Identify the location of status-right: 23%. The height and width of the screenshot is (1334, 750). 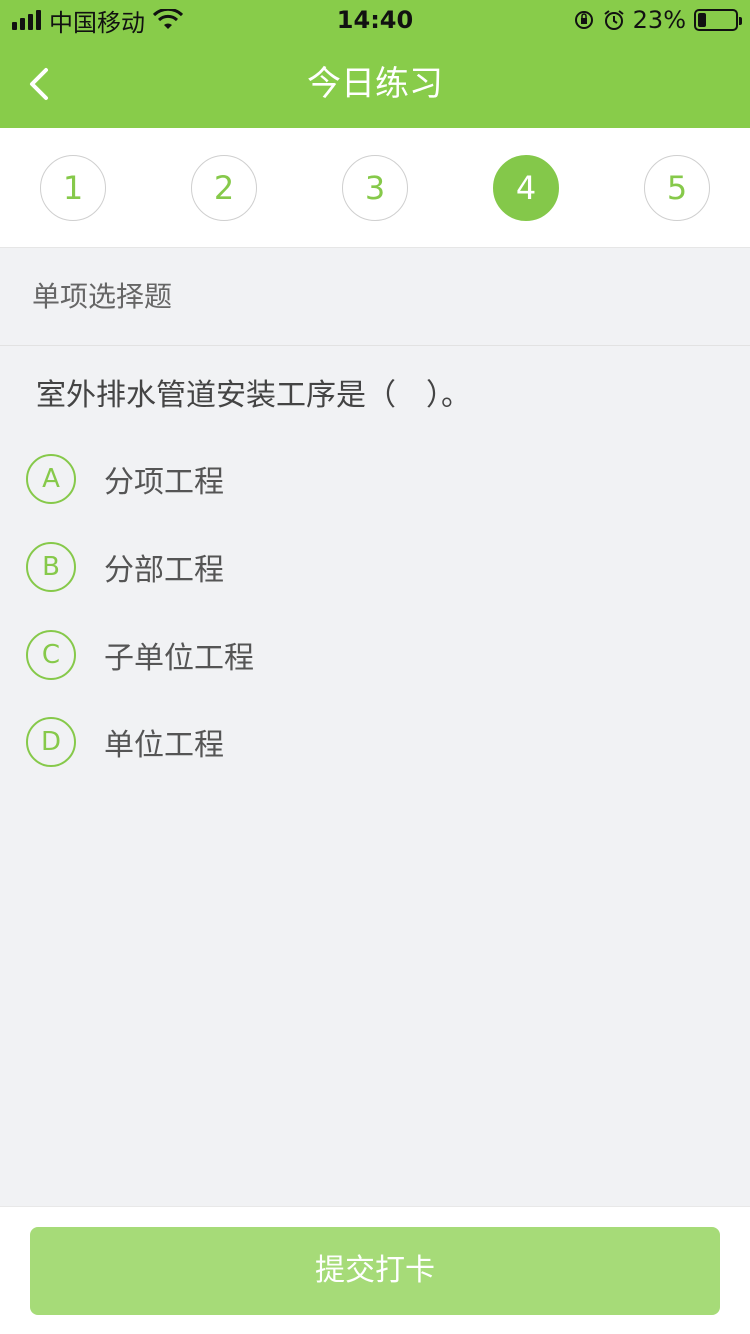
(657, 20).